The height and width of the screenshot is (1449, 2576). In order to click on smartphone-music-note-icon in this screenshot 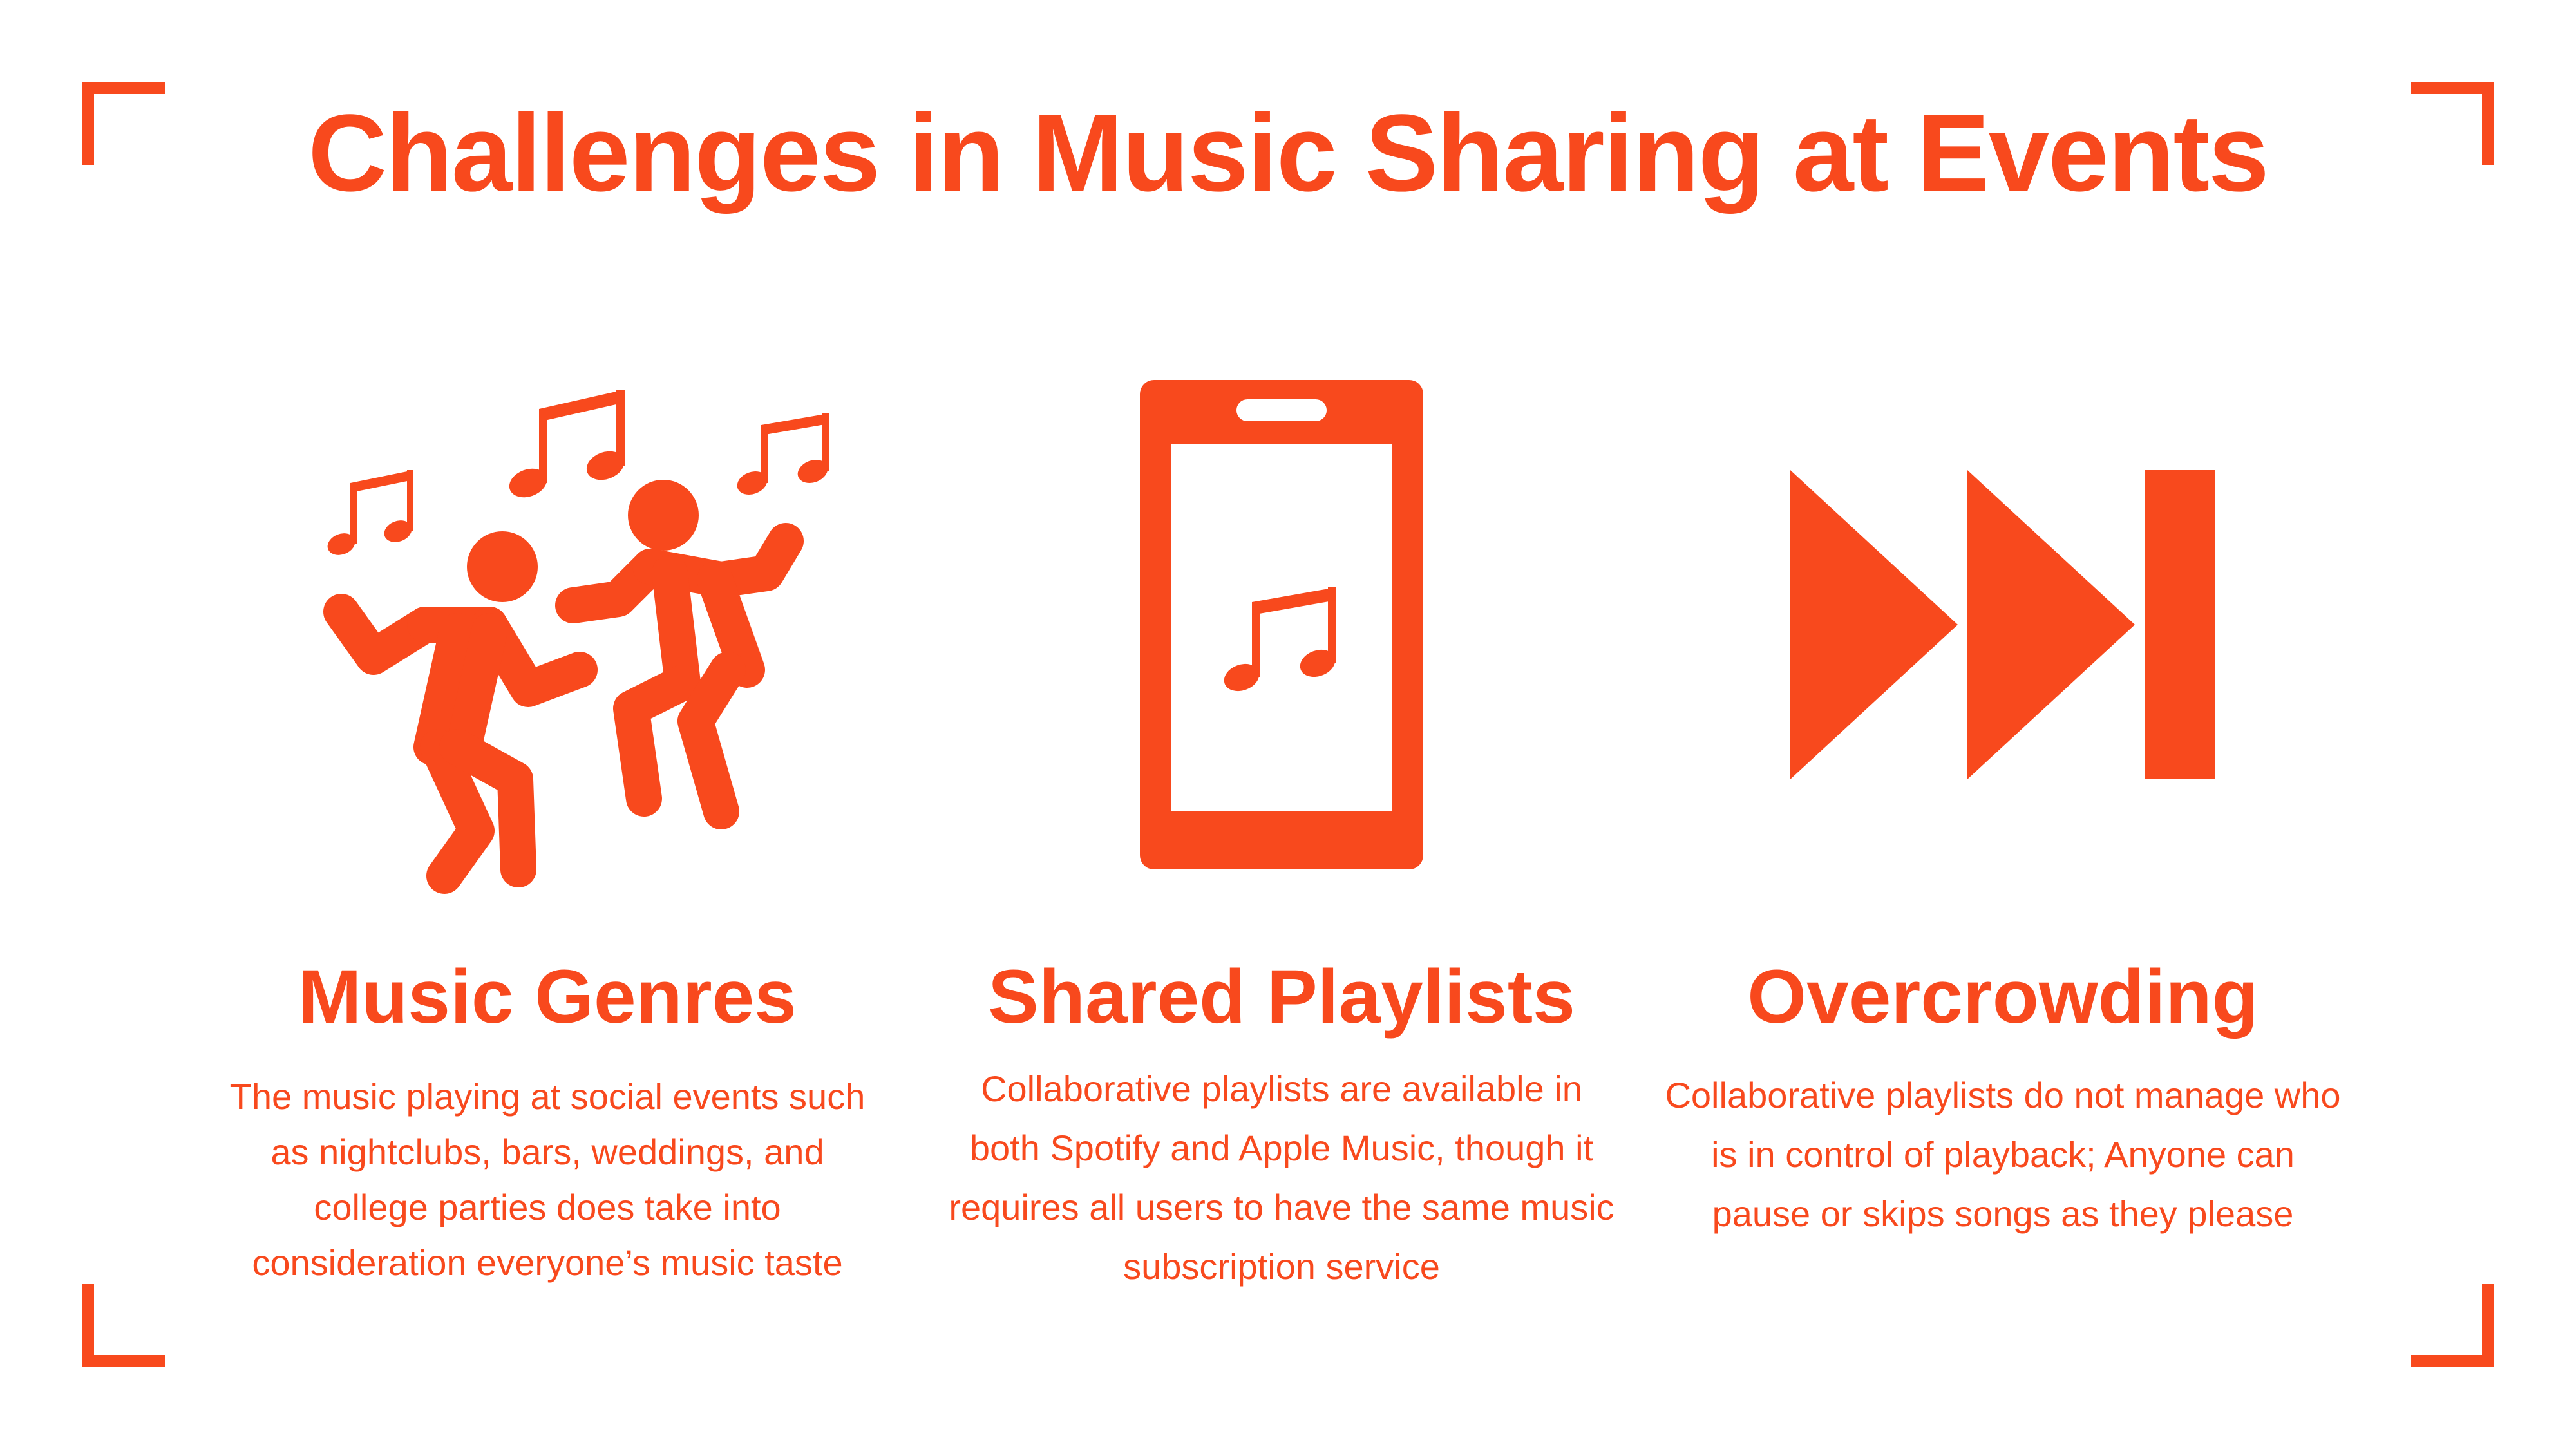, I will do `click(1282, 625)`.